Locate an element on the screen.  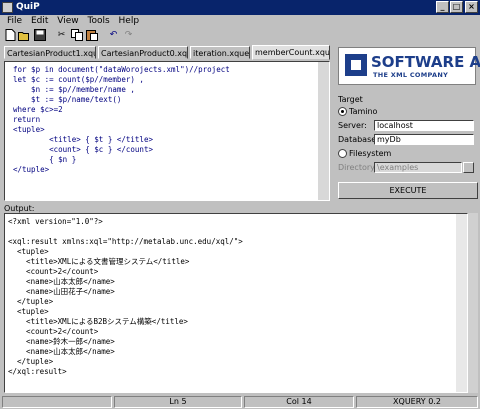
app-icon is located at coordinates (7, 7).